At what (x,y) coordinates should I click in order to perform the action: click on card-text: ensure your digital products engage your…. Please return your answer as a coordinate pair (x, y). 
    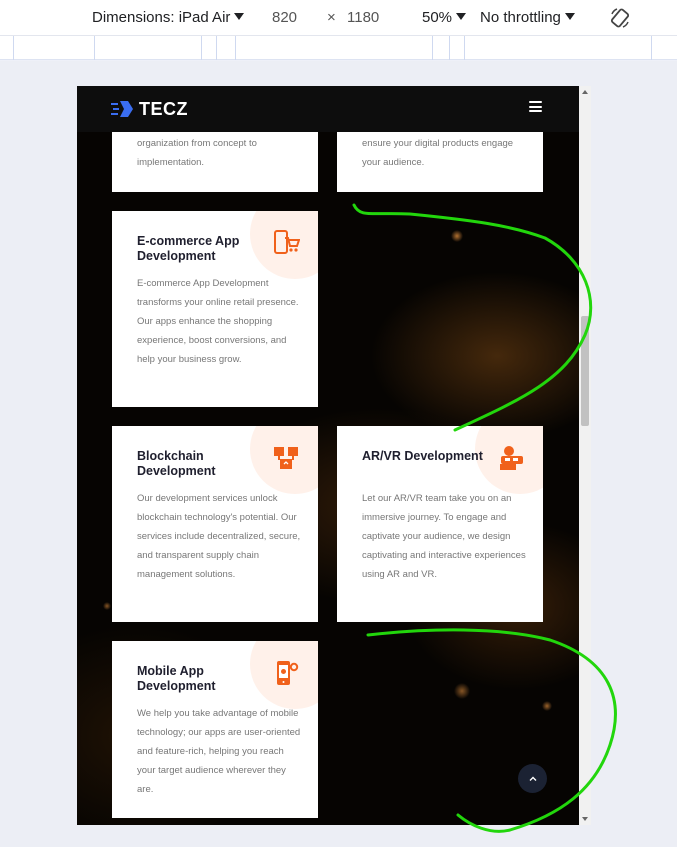
    Looking at the image, I should click on (438, 153).